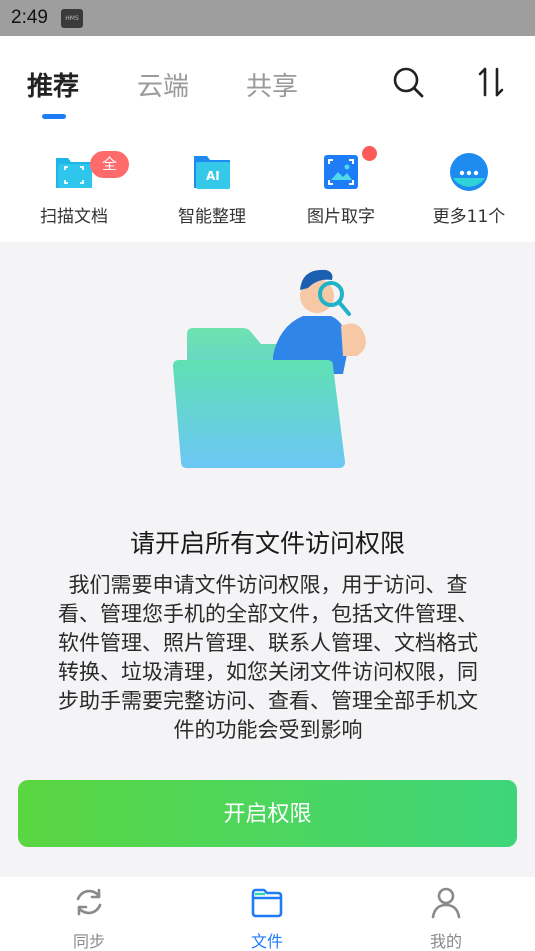 Image resolution: width=535 pixels, height=951 pixels. What do you see at coordinates (266, 941) in the screenshot?
I see `nav-label: 文件` at bounding box center [266, 941].